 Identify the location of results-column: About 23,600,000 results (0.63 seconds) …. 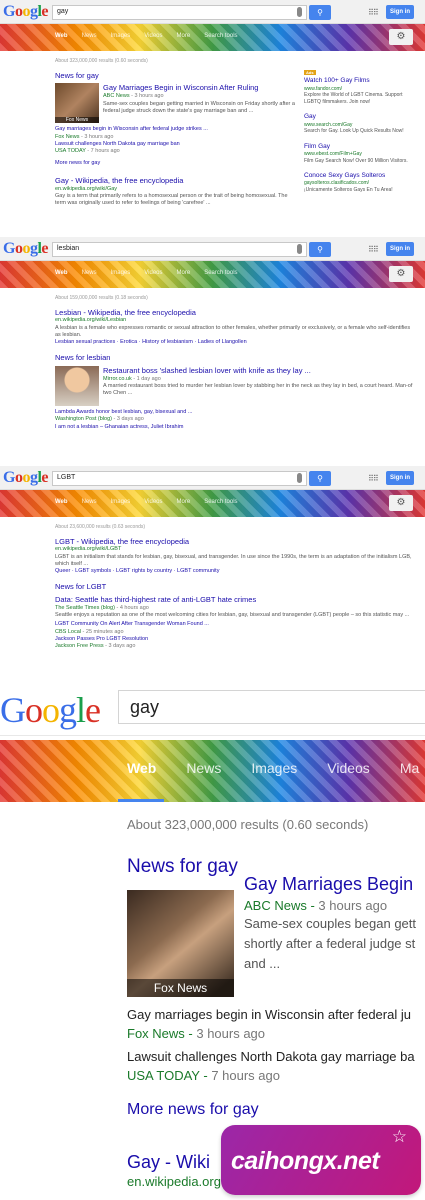
(235, 587).